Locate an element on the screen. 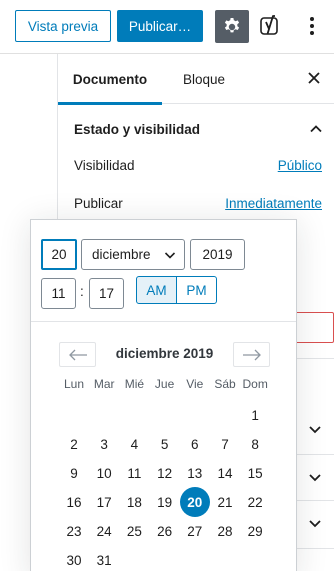 The width and height of the screenshot is (334, 571). sidebar-tabs: Documento Bloque is located at coordinates (196, 79).